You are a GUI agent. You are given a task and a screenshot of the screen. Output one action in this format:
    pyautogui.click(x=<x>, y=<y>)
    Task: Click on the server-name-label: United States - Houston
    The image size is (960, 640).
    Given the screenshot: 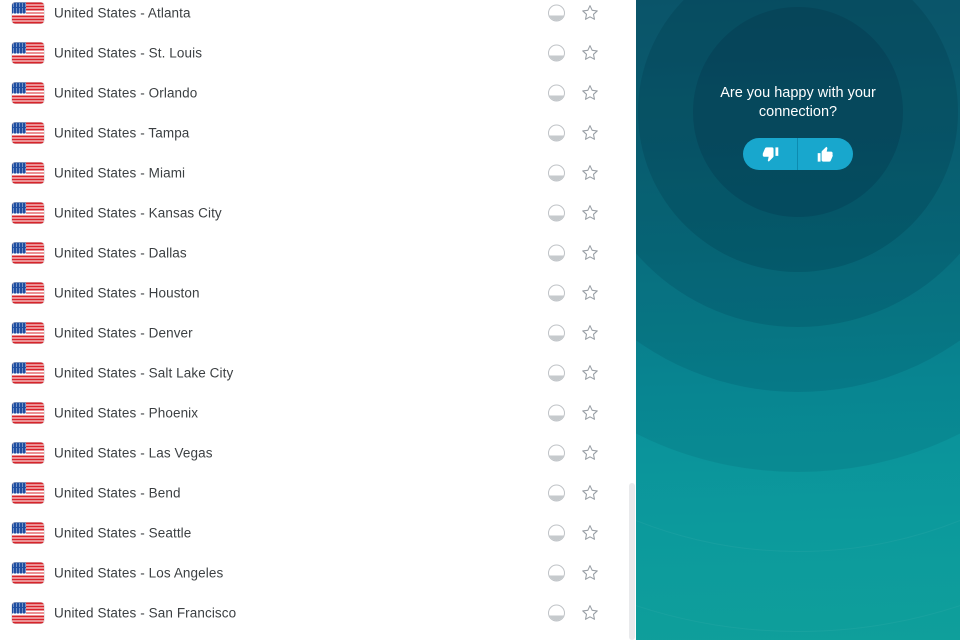 What is the action you would take?
    pyautogui.click(x=127, y=293)
    